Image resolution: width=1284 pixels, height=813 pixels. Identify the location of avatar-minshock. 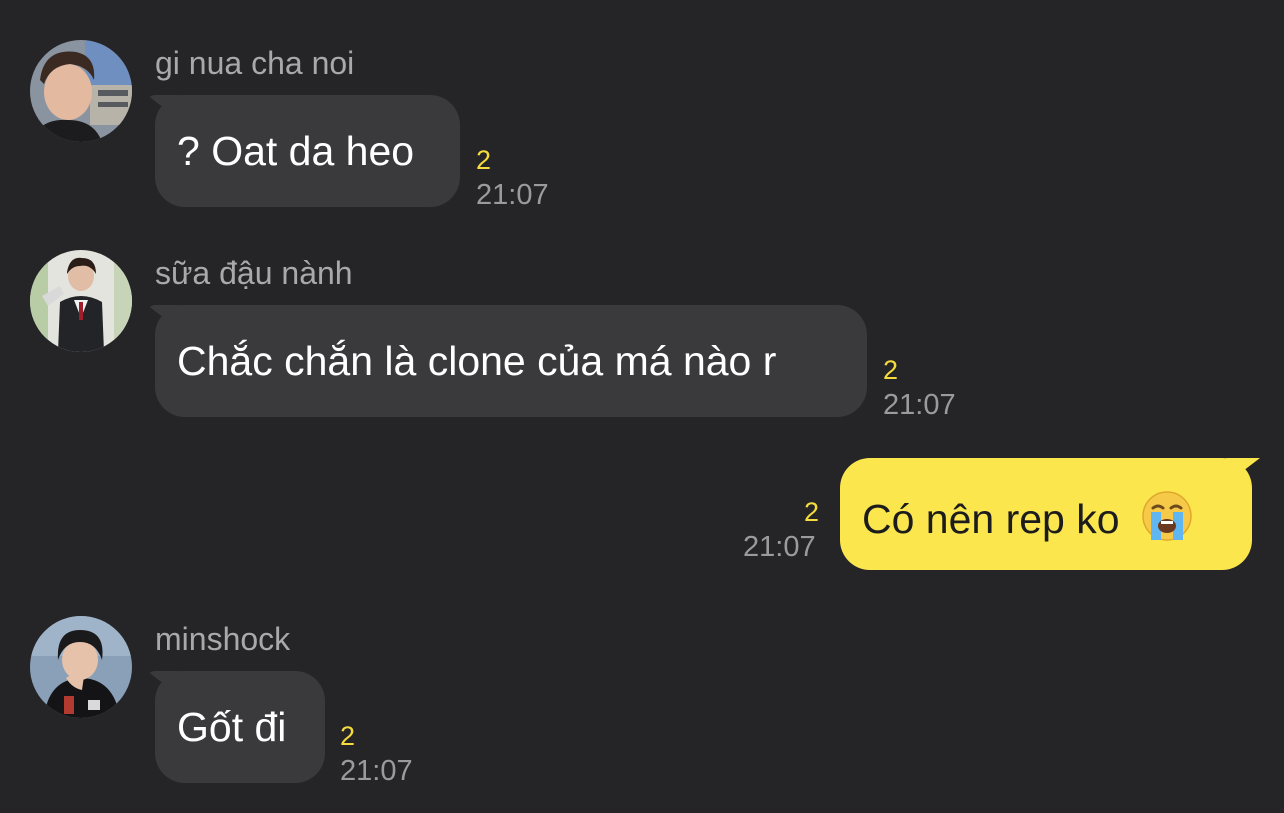
(81, 667).